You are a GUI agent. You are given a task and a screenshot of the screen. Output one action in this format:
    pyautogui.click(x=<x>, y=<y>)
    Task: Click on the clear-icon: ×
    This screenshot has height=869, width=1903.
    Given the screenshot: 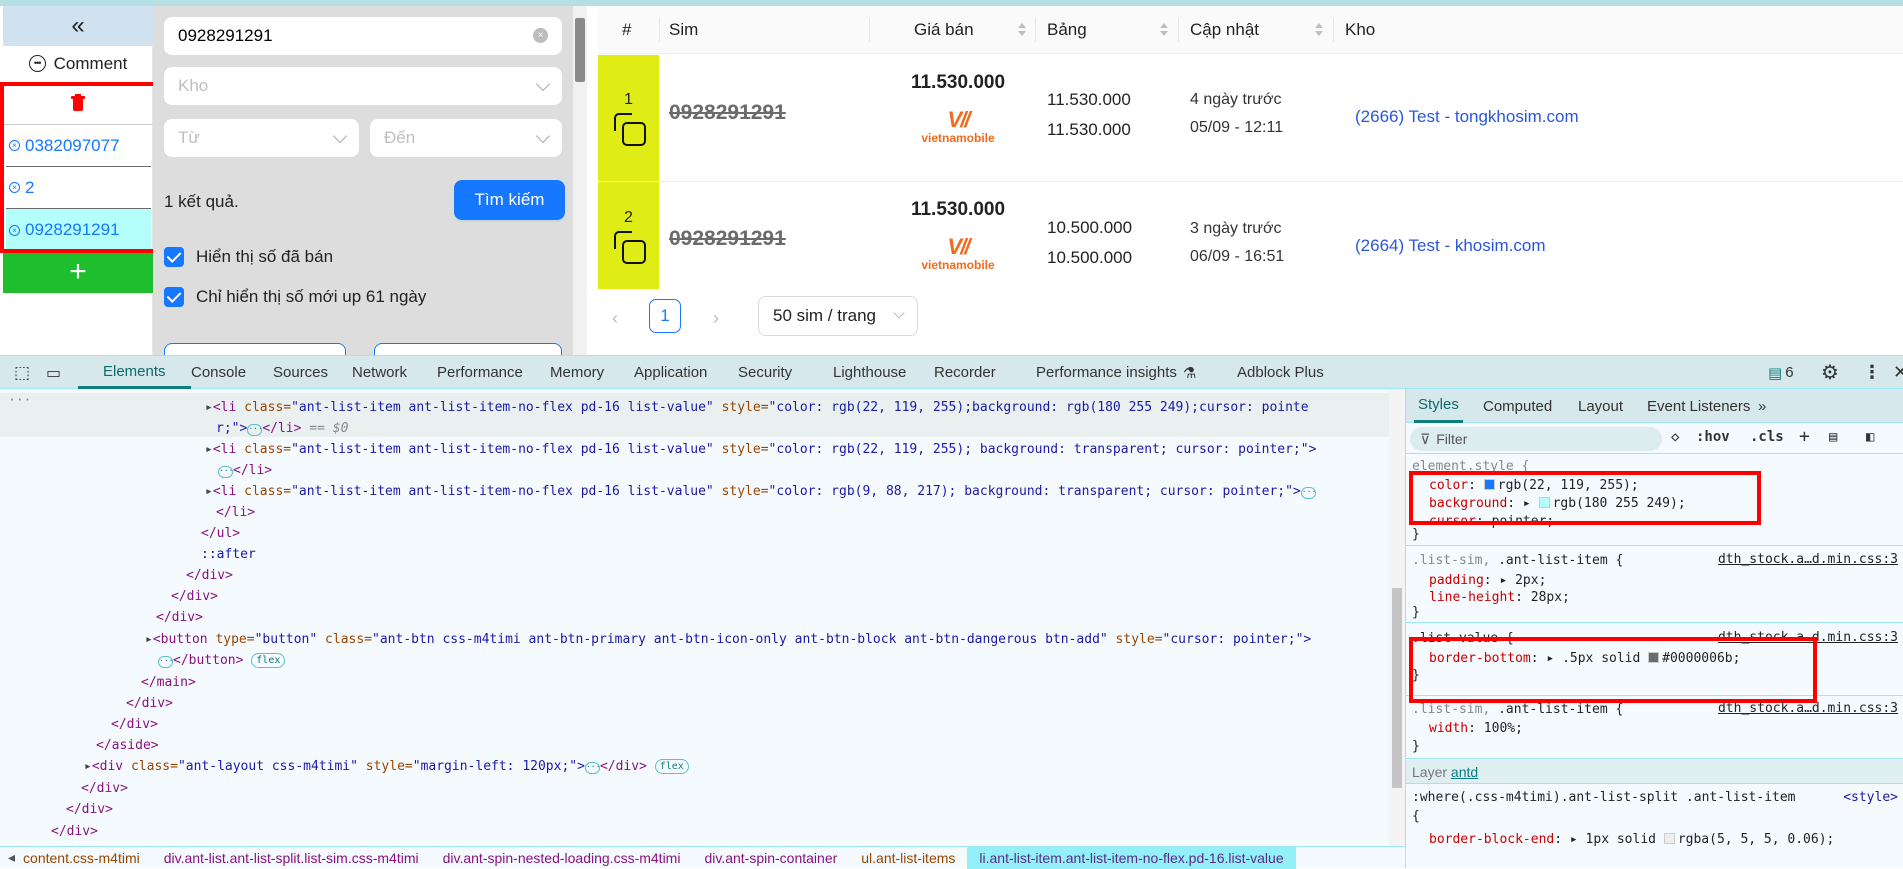 What is the action you would take?
    pyautogui.click(x=540, y=35)
    